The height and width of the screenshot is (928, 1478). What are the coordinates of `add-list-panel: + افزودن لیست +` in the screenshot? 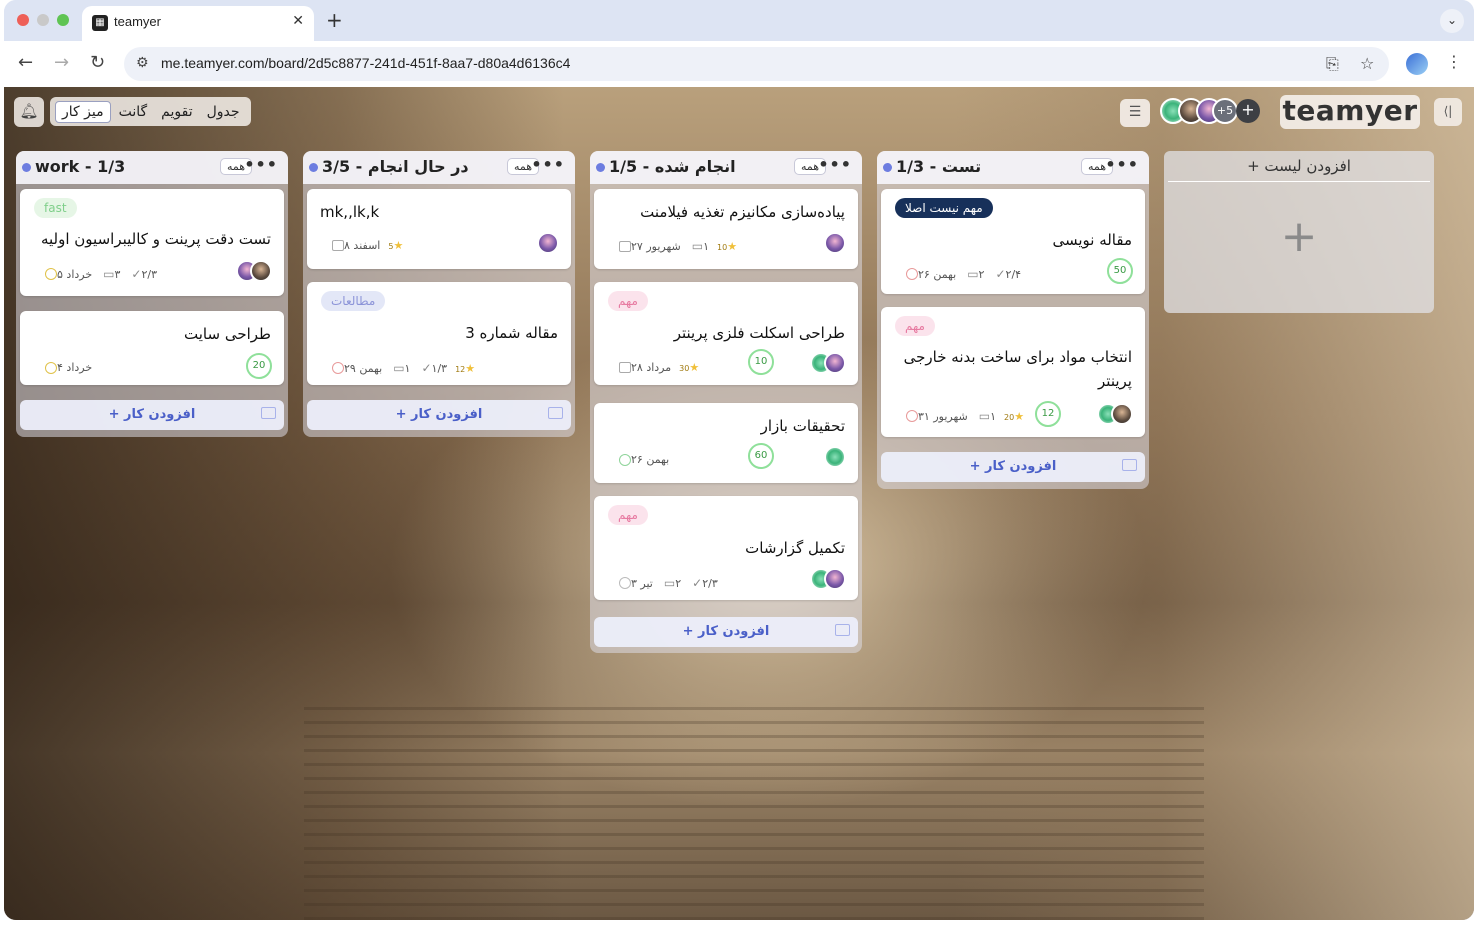 It's located at (1299, 232).